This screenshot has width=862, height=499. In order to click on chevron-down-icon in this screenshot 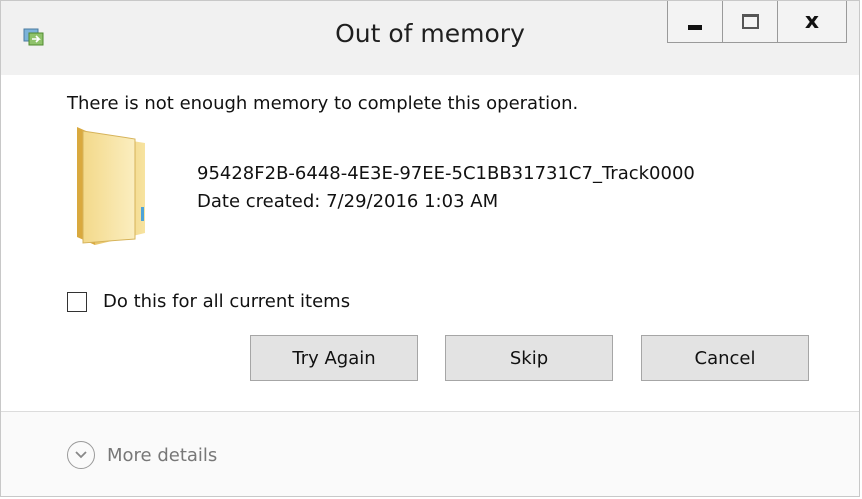, I will do `click(81, 455)`.